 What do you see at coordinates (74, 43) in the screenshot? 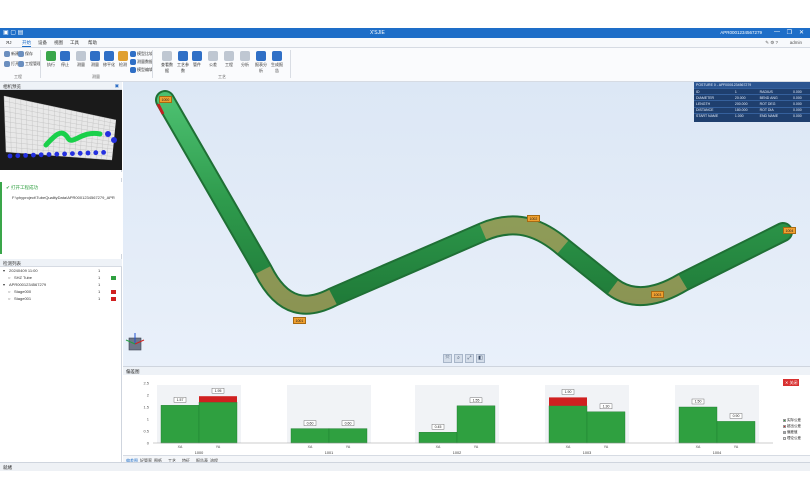
I see `tab-tools: 工具` at bounding box center [74, 43].